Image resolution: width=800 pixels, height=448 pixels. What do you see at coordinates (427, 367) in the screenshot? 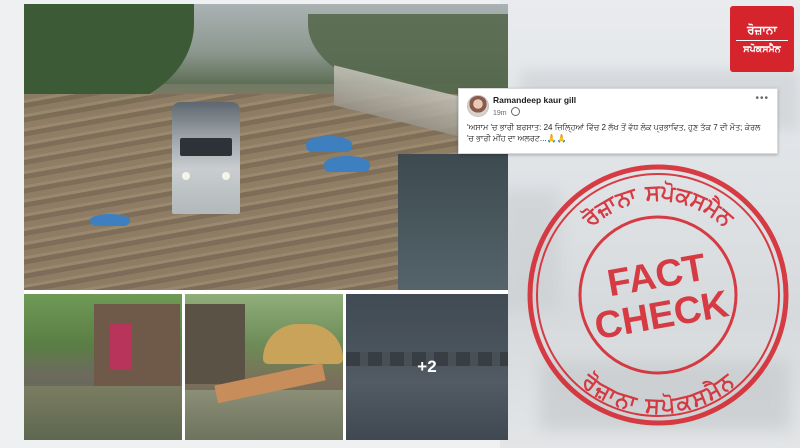
I see `more-photos-count: +2` at bounding box center [427, 367].